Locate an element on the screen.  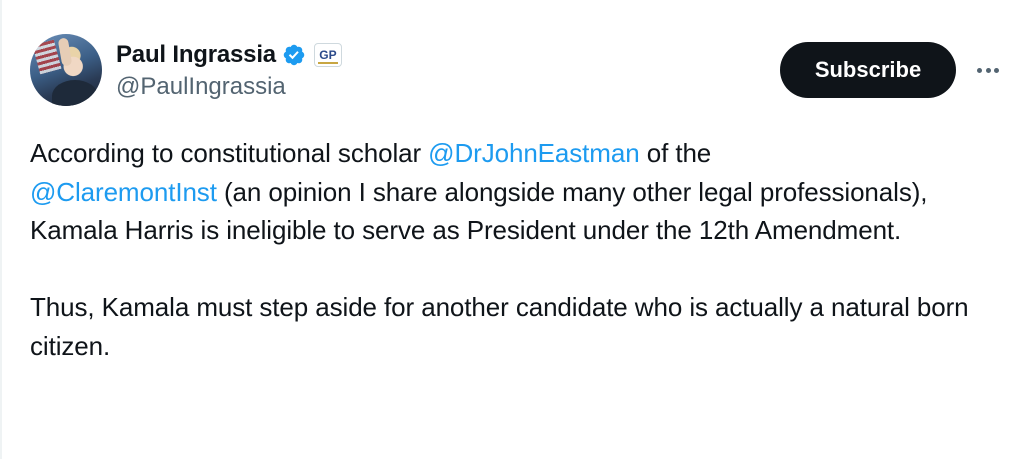
tweet-text-segment: of the is located at coordinates (675, 153).